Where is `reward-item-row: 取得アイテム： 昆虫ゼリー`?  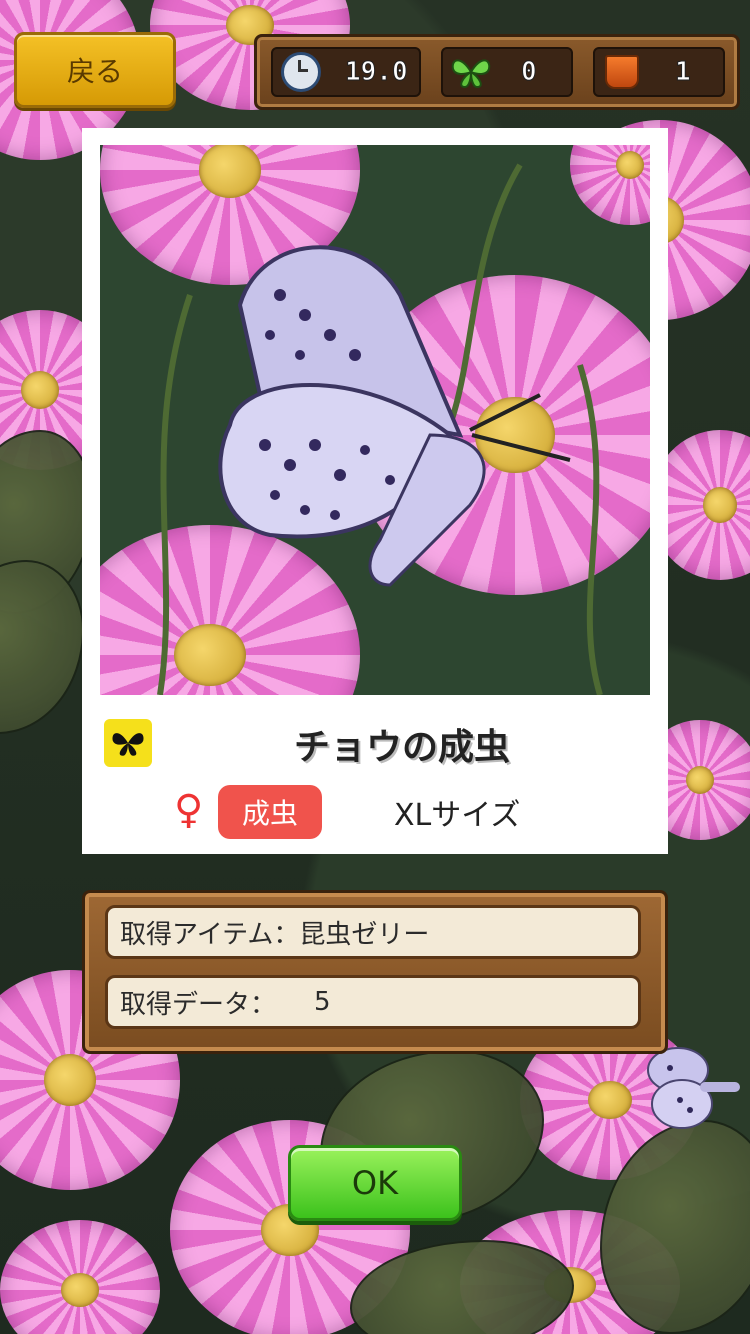
reward-item-row: 取得アイテム： 昆虫ゼリー is located at coordinates (373, 932).